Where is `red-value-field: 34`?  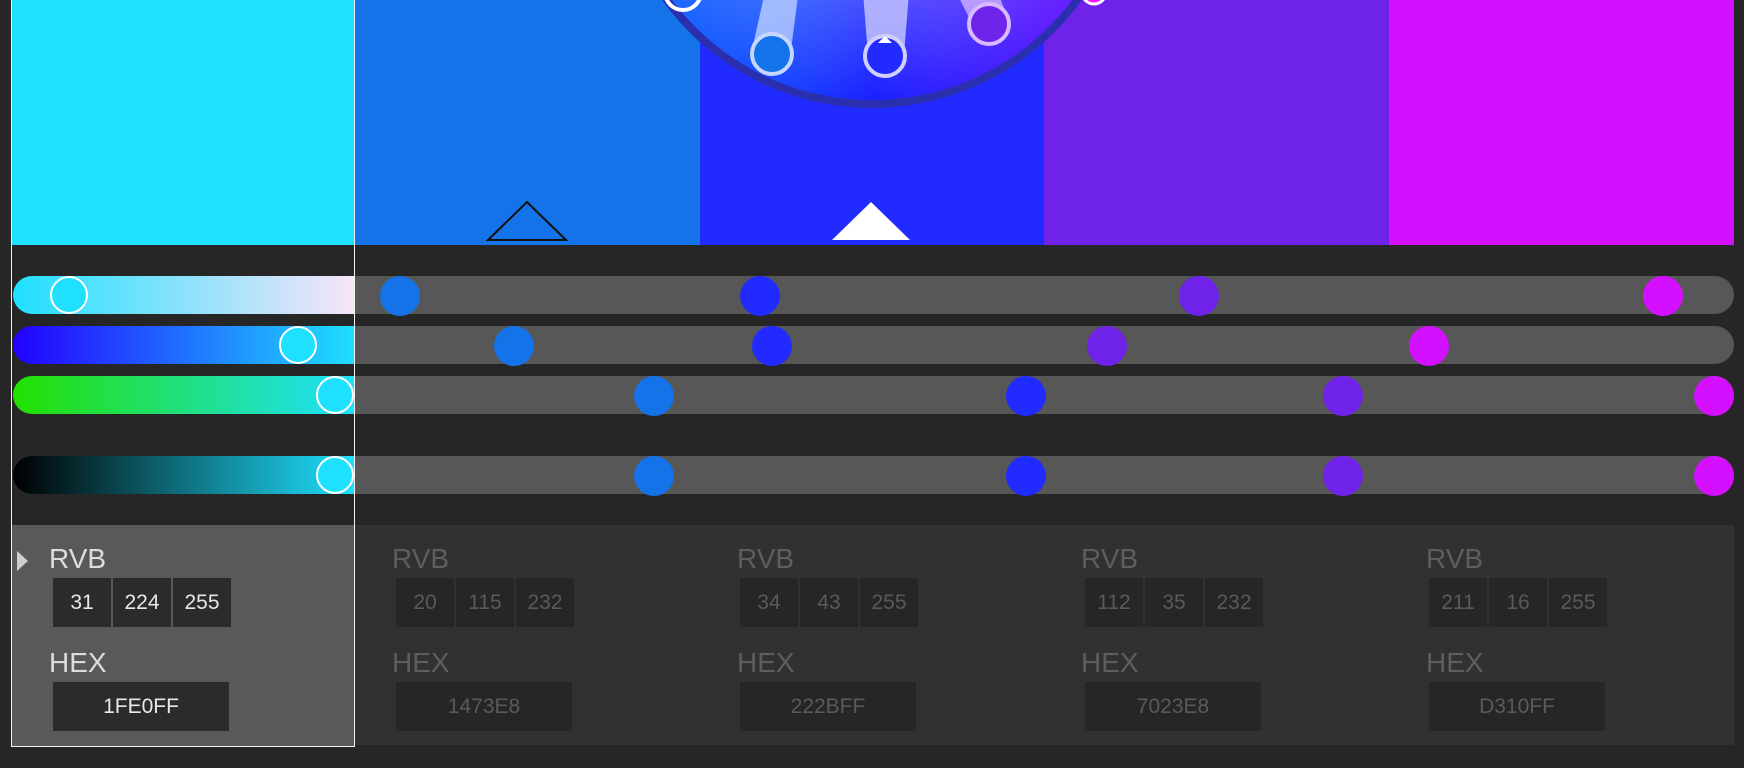 red-value-field: 34 is located at coordinates (769, 602).